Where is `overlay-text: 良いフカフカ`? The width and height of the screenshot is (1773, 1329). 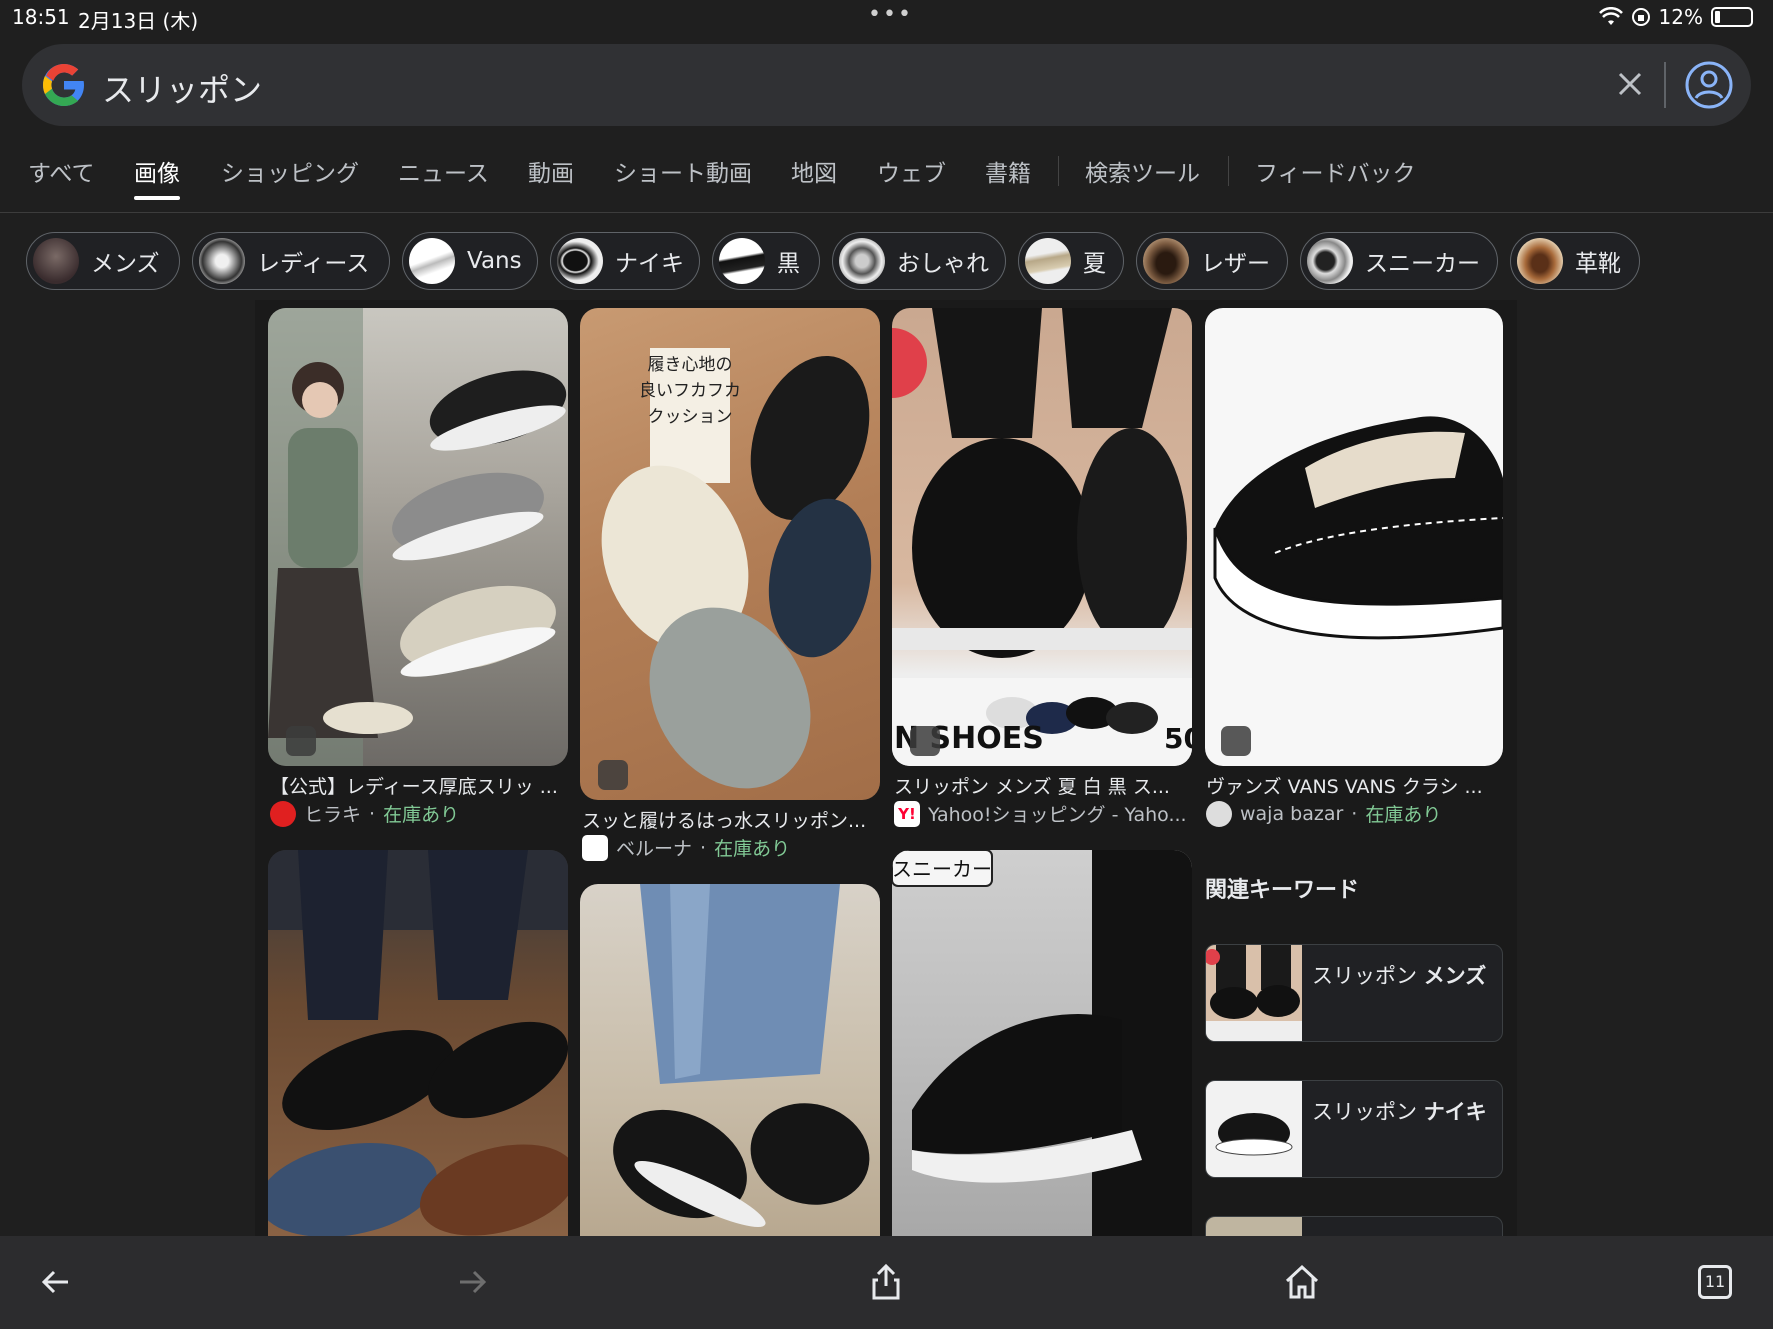
overlay-text: 良いフカフカ is located at coordinates (690, 391).